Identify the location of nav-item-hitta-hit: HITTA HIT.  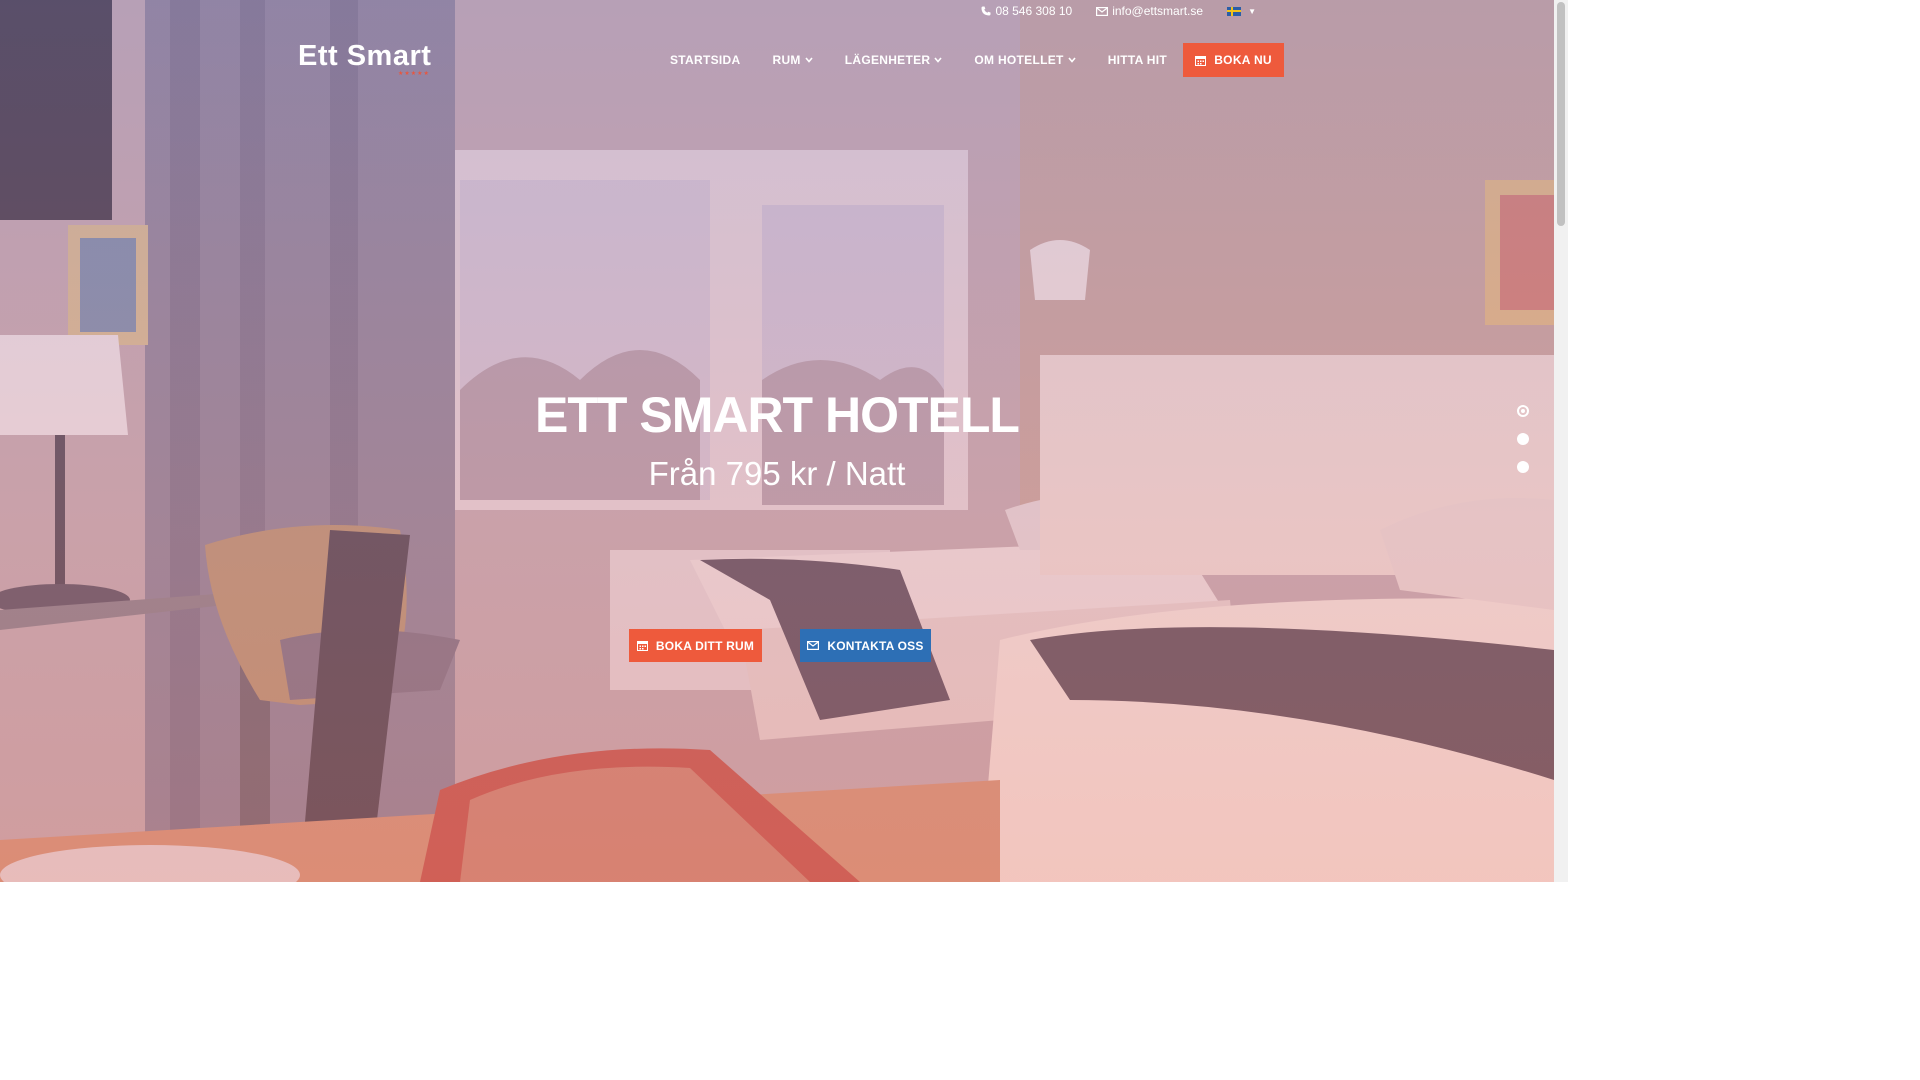
(1137, 60).